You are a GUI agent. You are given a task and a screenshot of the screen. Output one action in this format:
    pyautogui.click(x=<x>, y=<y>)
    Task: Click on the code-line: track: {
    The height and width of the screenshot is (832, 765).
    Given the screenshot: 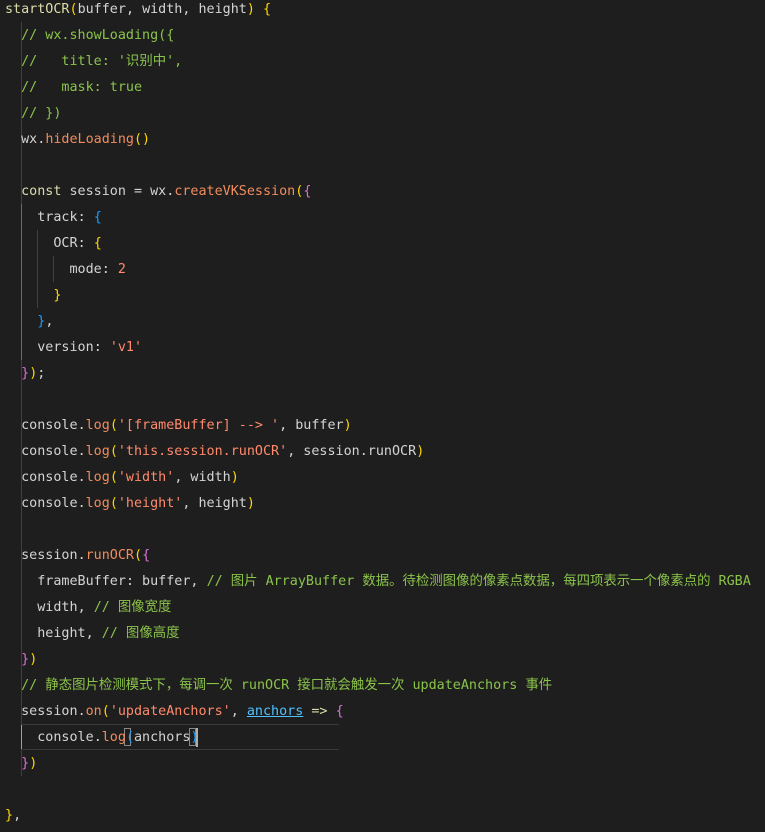 What is the action you would take?
    pyautogui.click(x=53, y=218)
    